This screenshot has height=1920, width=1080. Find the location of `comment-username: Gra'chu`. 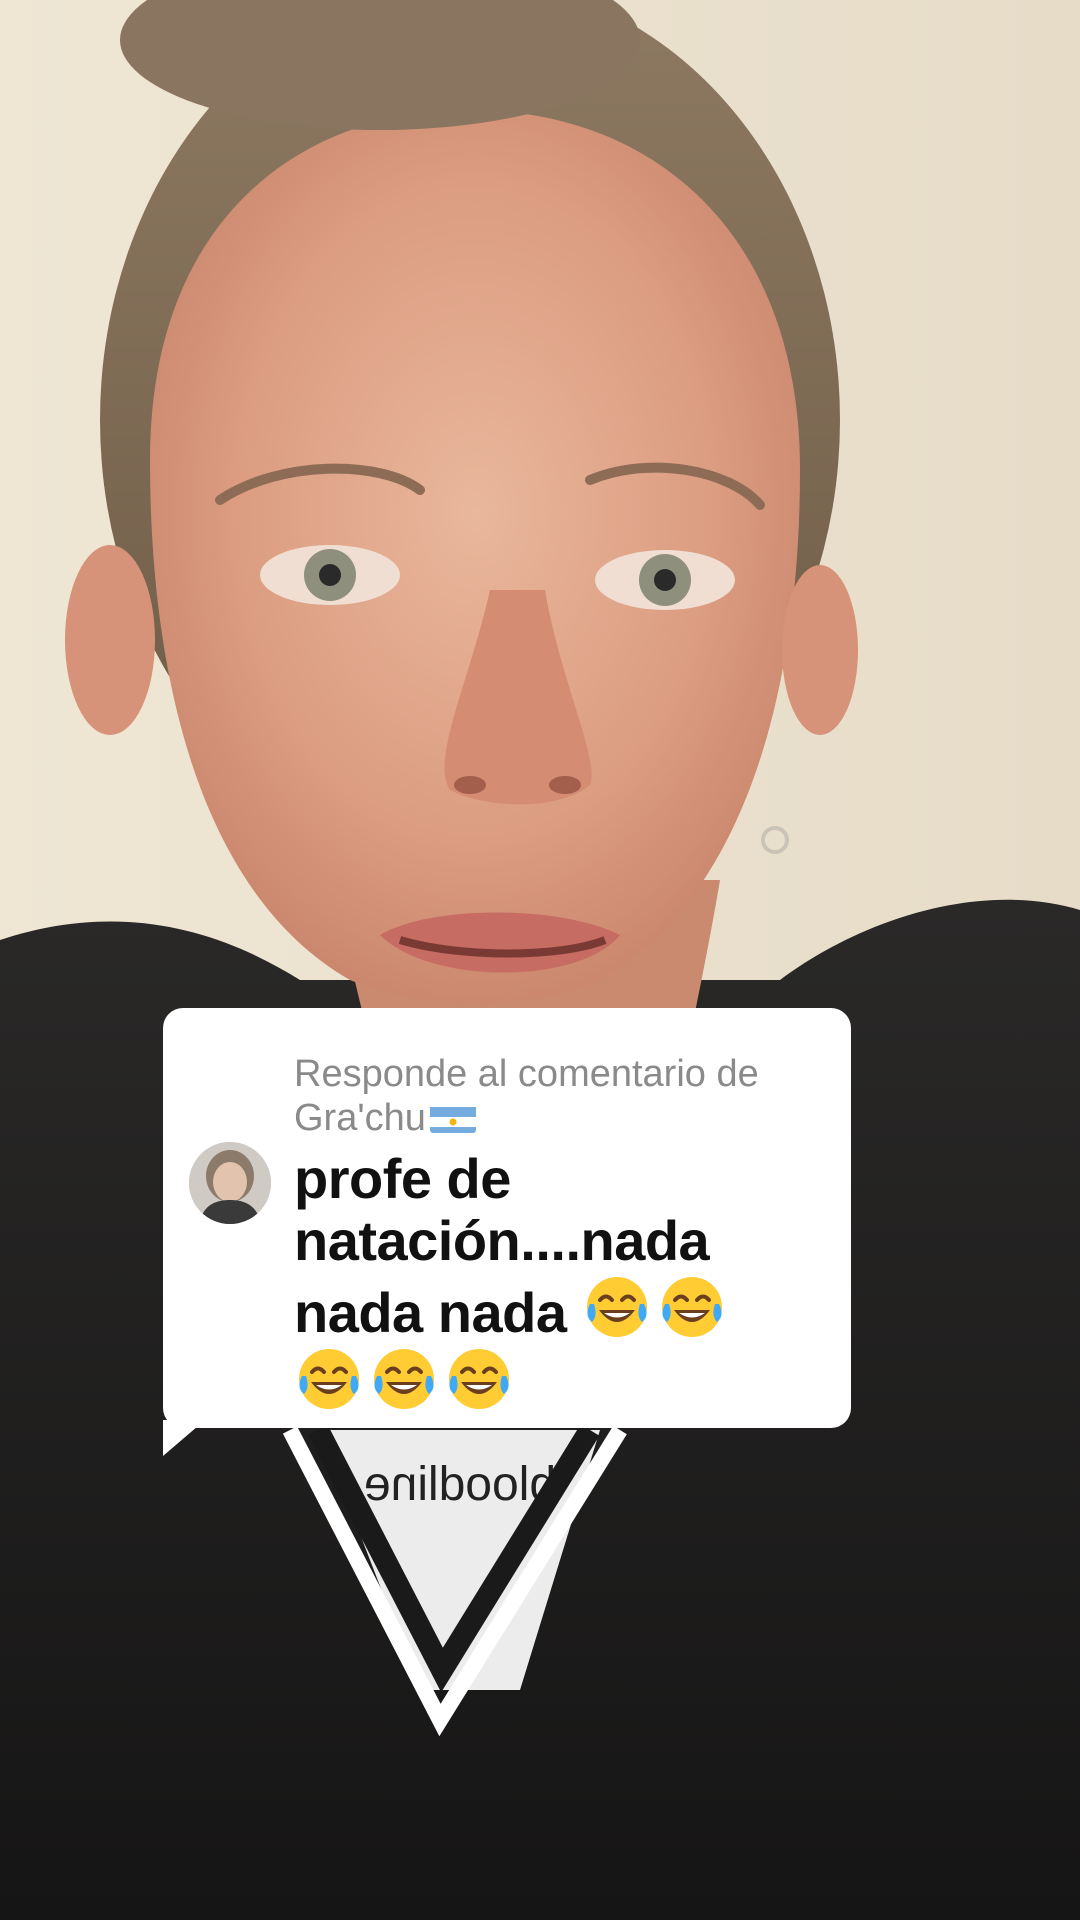

comment-username: Gra'chu is located at coordinates (360, 1118).